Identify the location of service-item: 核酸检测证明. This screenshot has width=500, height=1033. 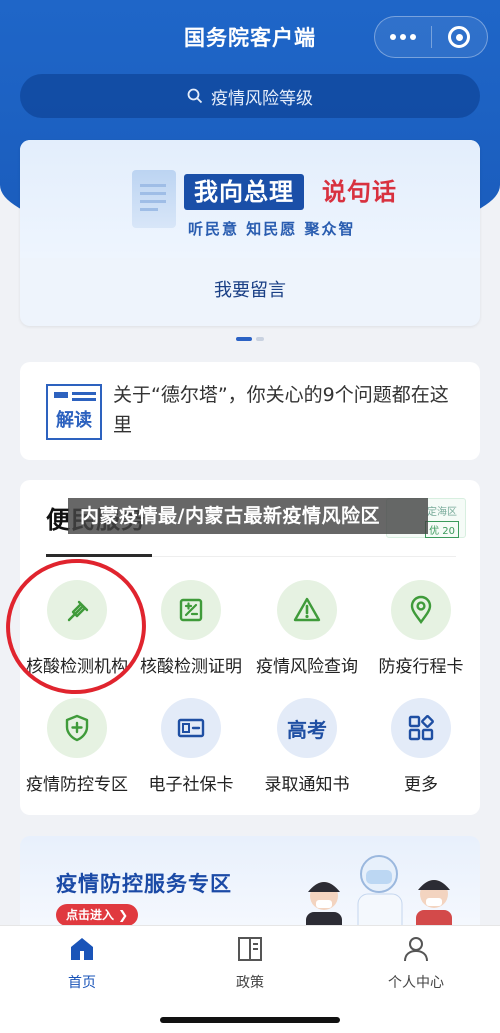
(191, 628).